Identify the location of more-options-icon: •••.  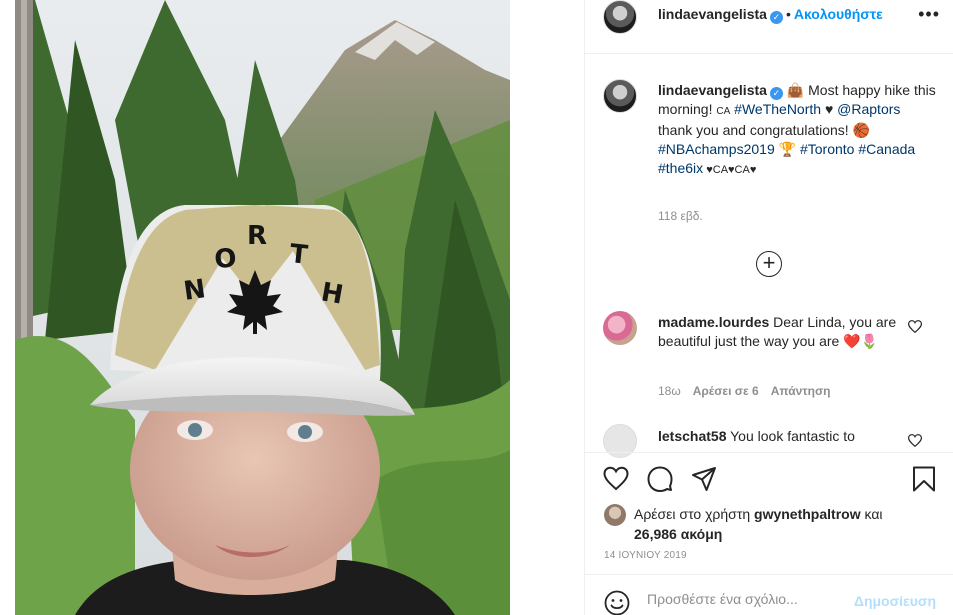
(929, 14).